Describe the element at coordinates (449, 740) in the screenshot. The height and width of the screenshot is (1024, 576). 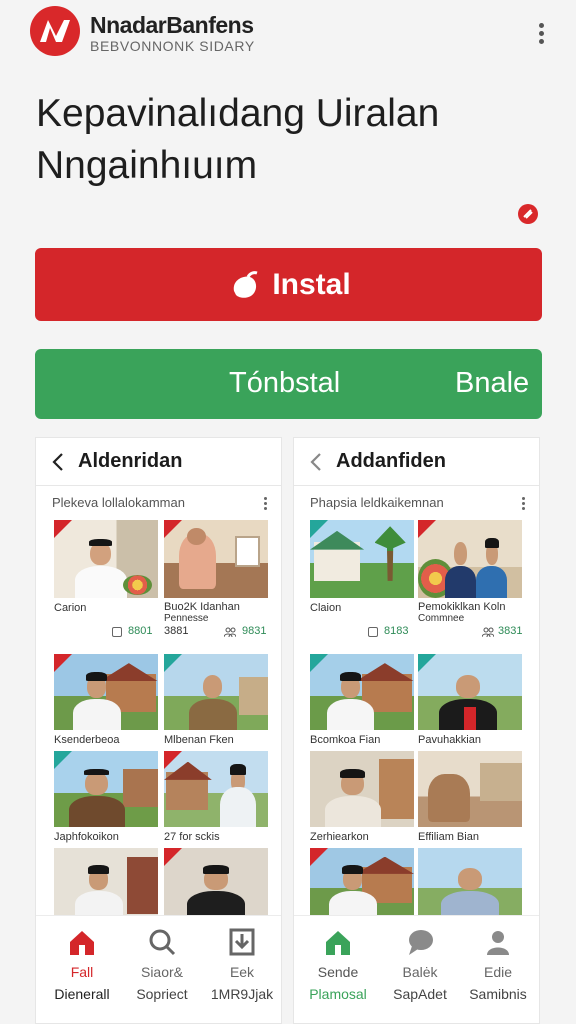
I see `list-item-title: Pavuhakkian` at that location.